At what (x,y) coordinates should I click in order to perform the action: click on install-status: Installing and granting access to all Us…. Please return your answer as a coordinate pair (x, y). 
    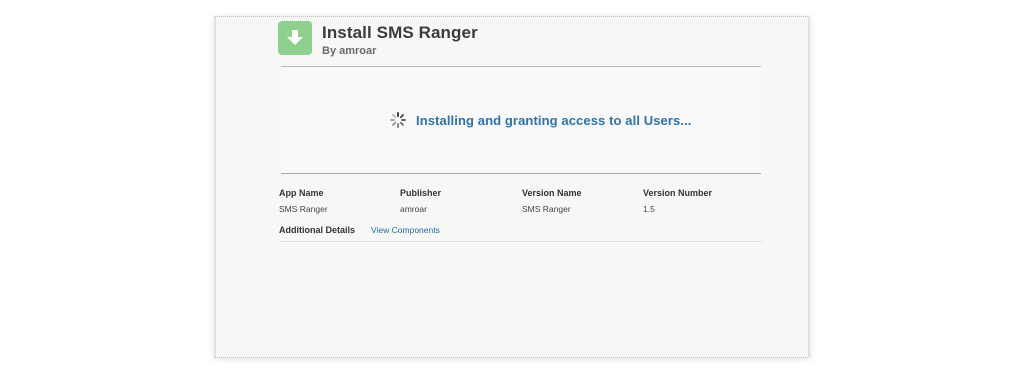
    Looking at the image, I should click on (540, 120).